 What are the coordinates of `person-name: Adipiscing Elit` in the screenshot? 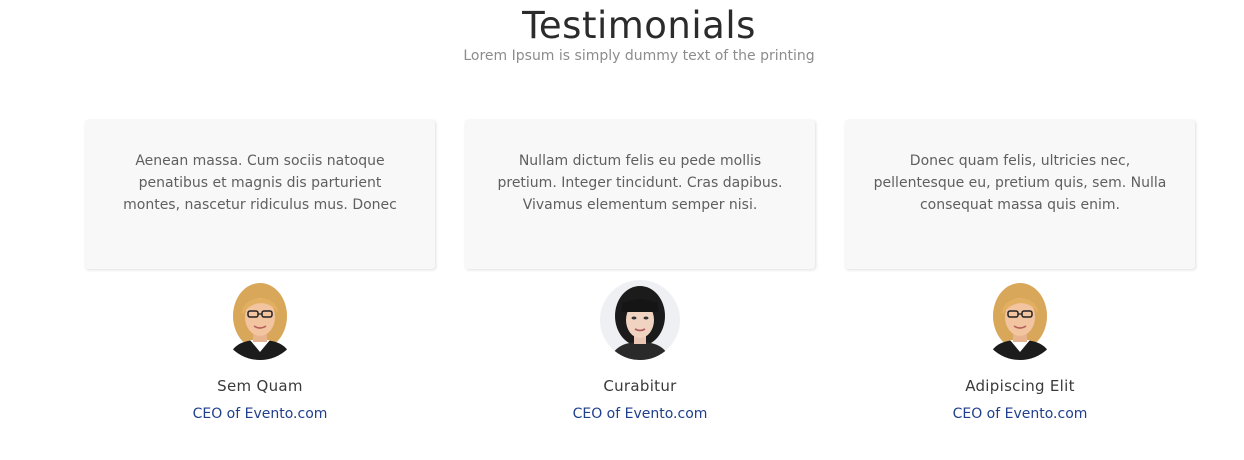 It's located at (1020, 386).